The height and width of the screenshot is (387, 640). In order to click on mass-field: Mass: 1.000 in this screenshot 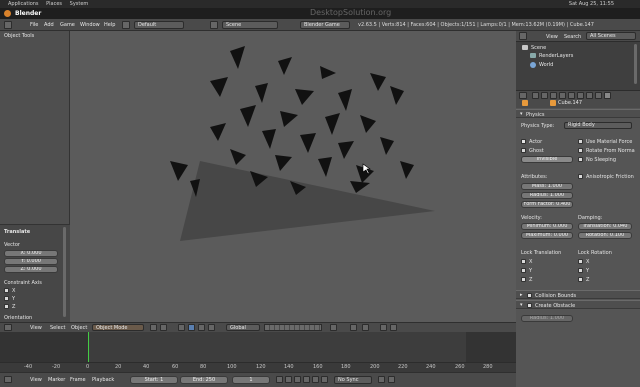, I will do `click(547, 186)`.